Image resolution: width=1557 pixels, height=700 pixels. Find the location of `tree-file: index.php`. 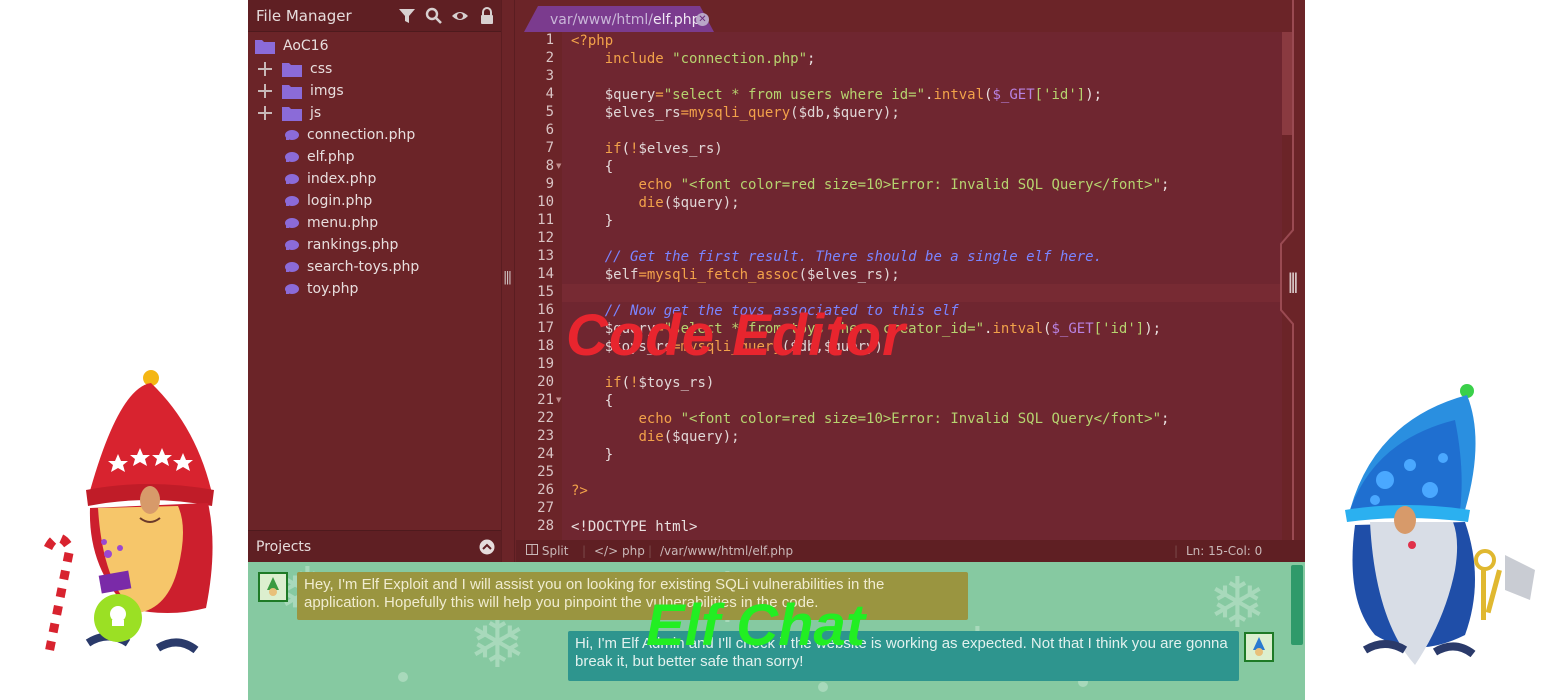

tree-file: index.php is located at coordinates (329, 179).